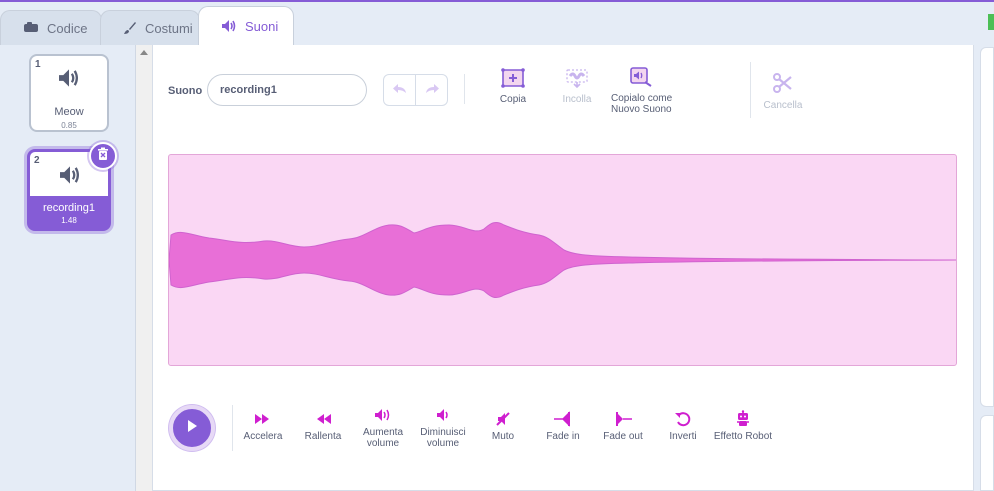 Image resolution: width=994 pixels, height=491 pixels. Describe the element at coordinates (513, 79) in the screenshot. I see `copy-icon` at that location.